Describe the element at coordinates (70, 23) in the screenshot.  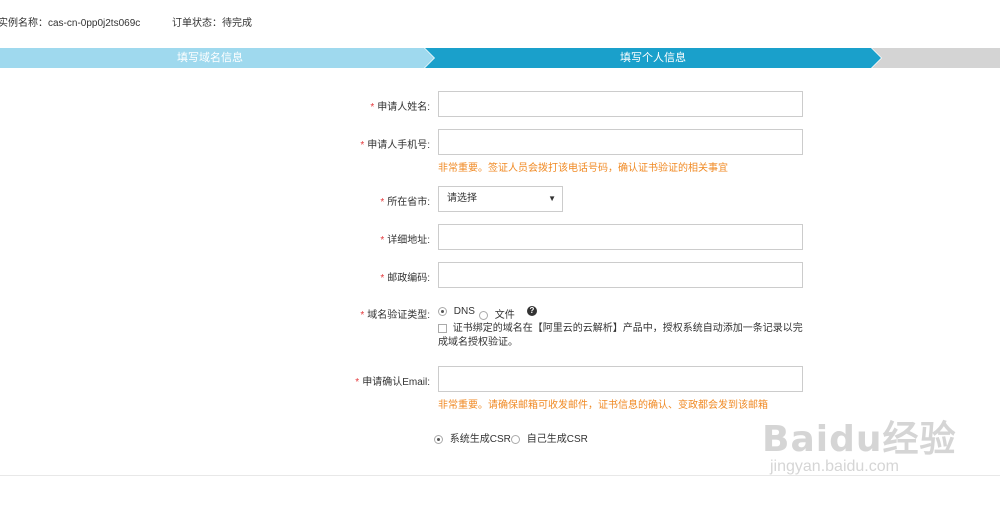
I see `instance-name: 实例名称：cas-cn-0pp0j2ts069c` at that location.